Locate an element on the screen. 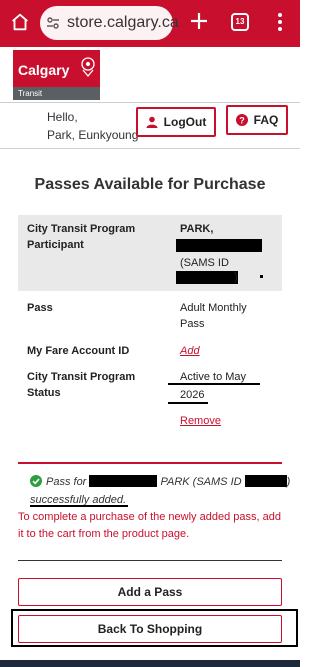  address-bar: store.calgary.ca is located at coordinates (109, 23).